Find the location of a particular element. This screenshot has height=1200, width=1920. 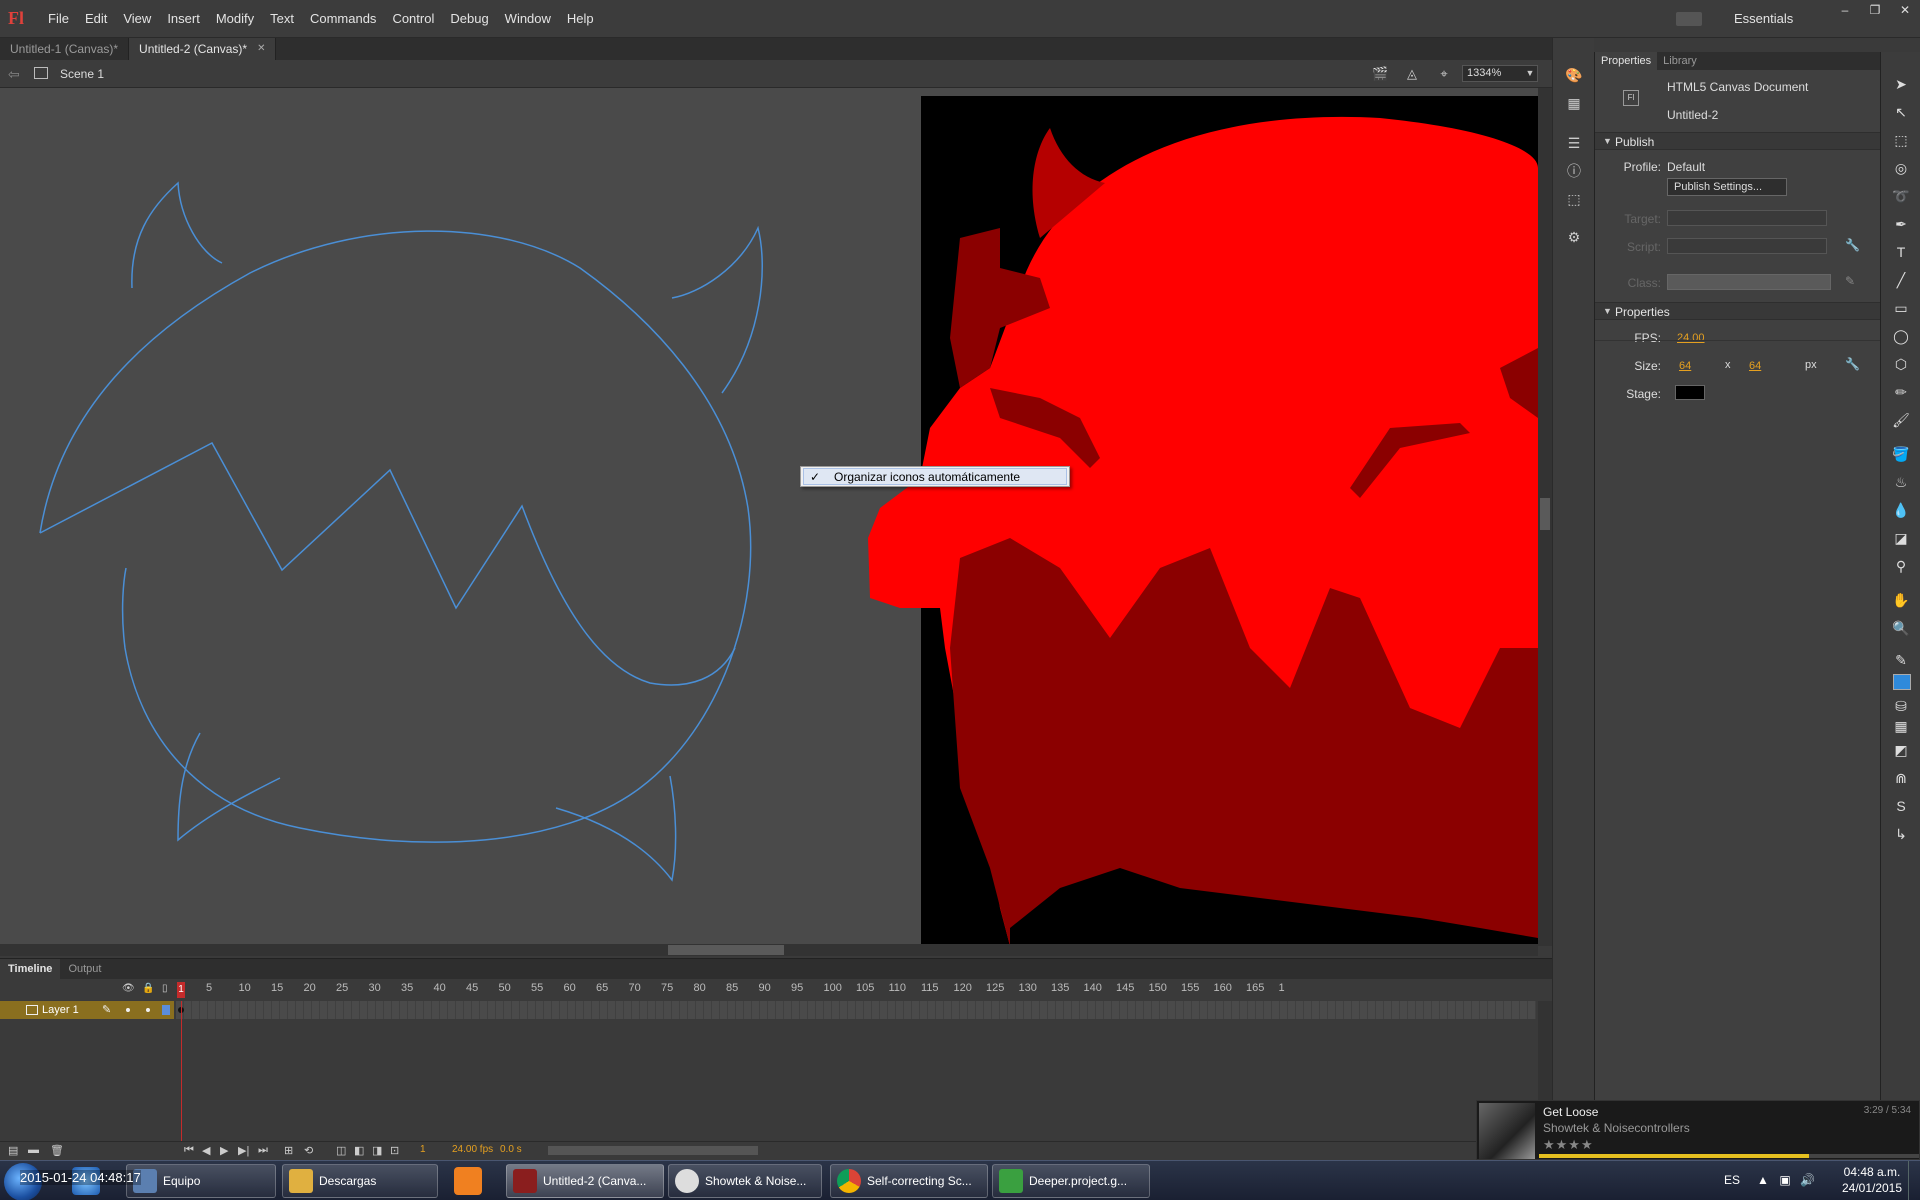

eraser-icon: ◪ is located at coordinates (1901, 538).